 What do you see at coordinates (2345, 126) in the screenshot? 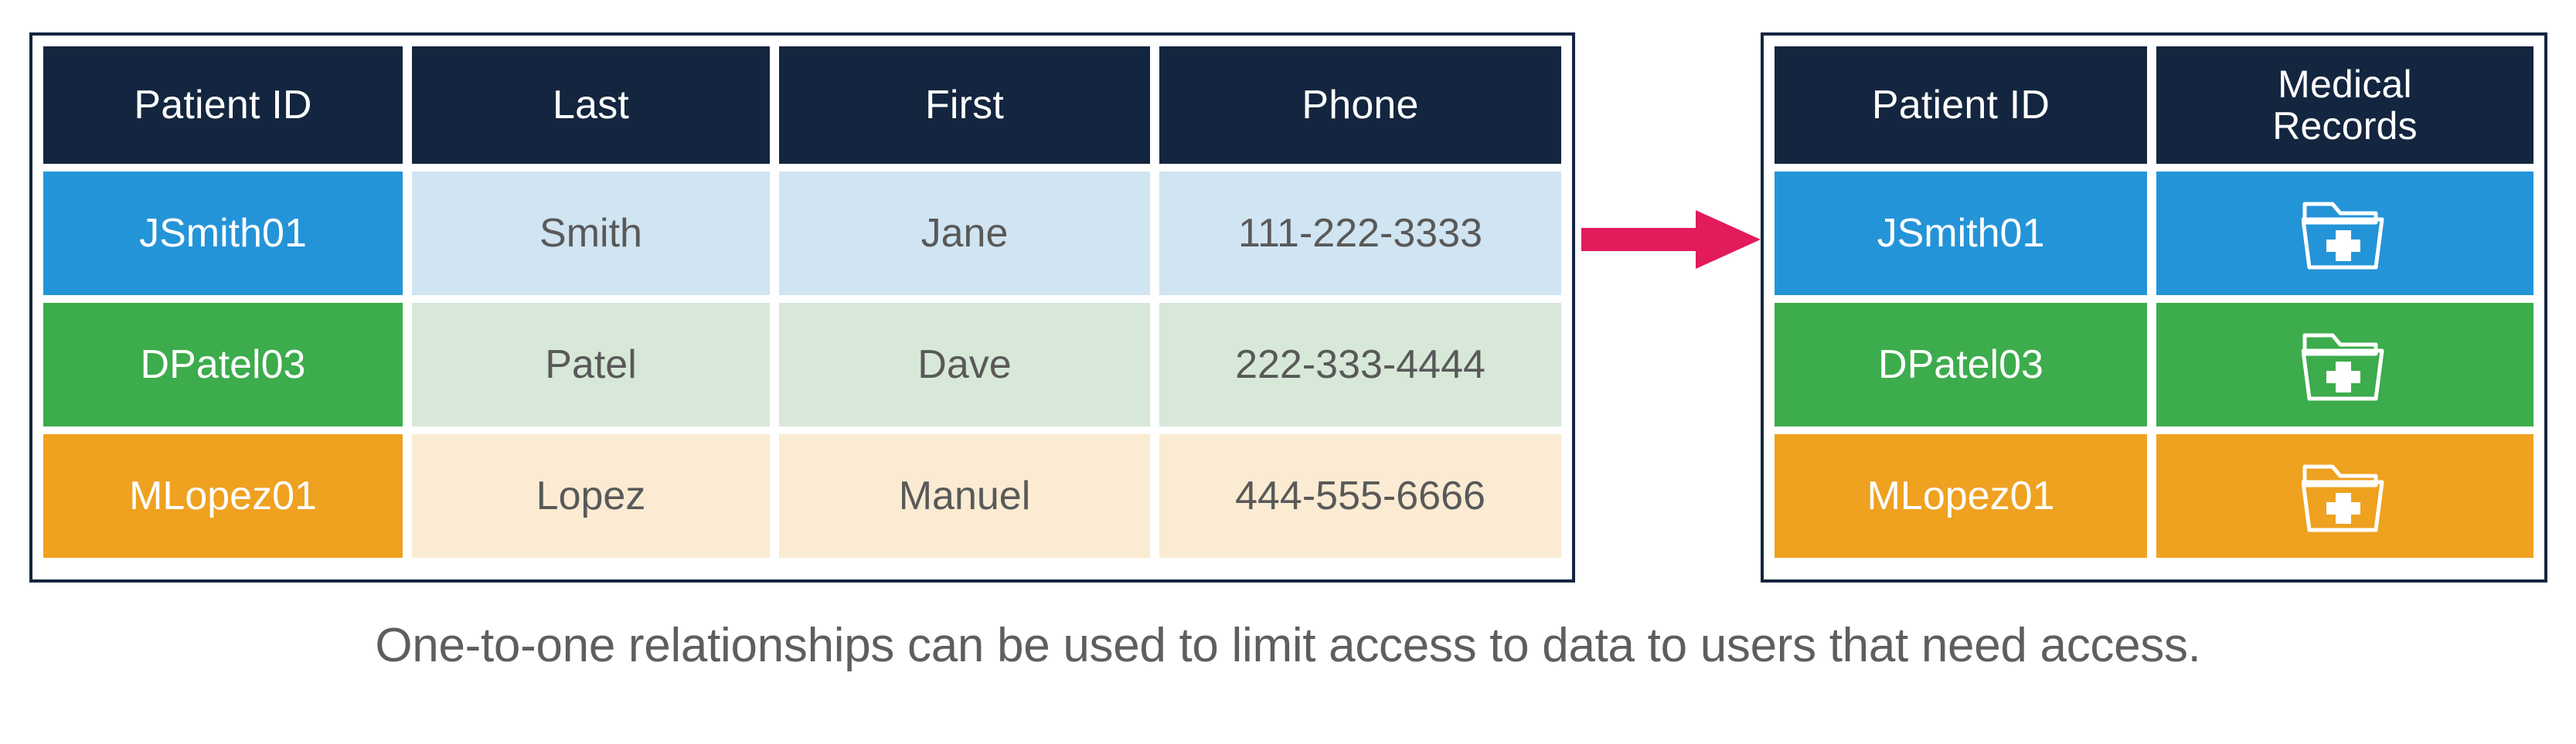
I see `header-medical-records-line2: Records` at bounding box center [2345, 126].